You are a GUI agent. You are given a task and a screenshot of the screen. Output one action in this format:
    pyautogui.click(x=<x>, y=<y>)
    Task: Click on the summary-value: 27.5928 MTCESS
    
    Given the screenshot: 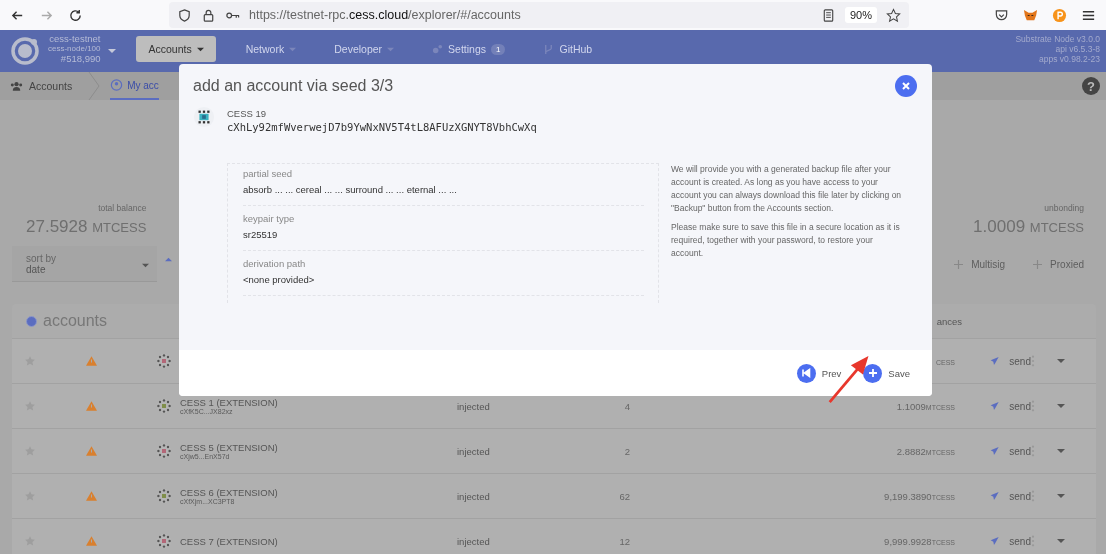 What is the action you would take?
    pyautogui.click(x=86, y=227)
    